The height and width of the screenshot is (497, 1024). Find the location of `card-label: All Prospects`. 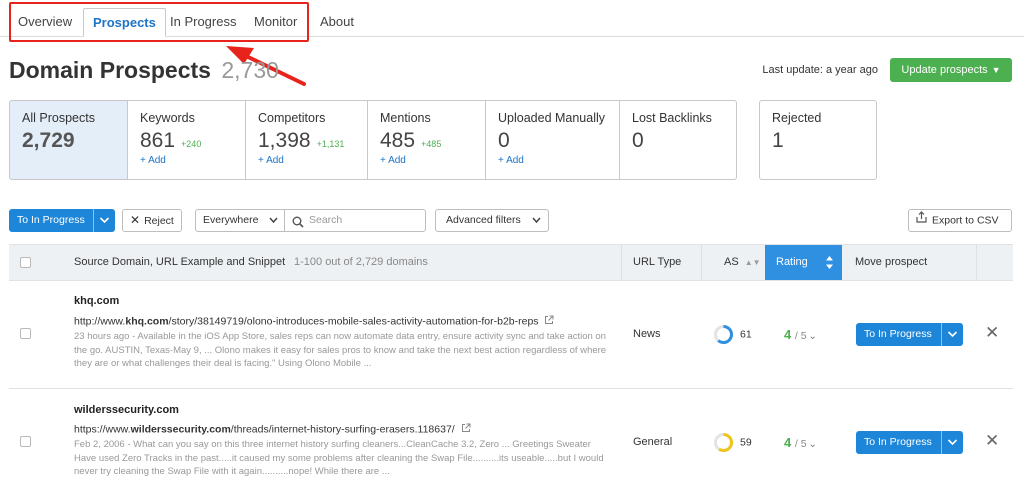

card-label: All Prospects is located at coordinates (58, 118).